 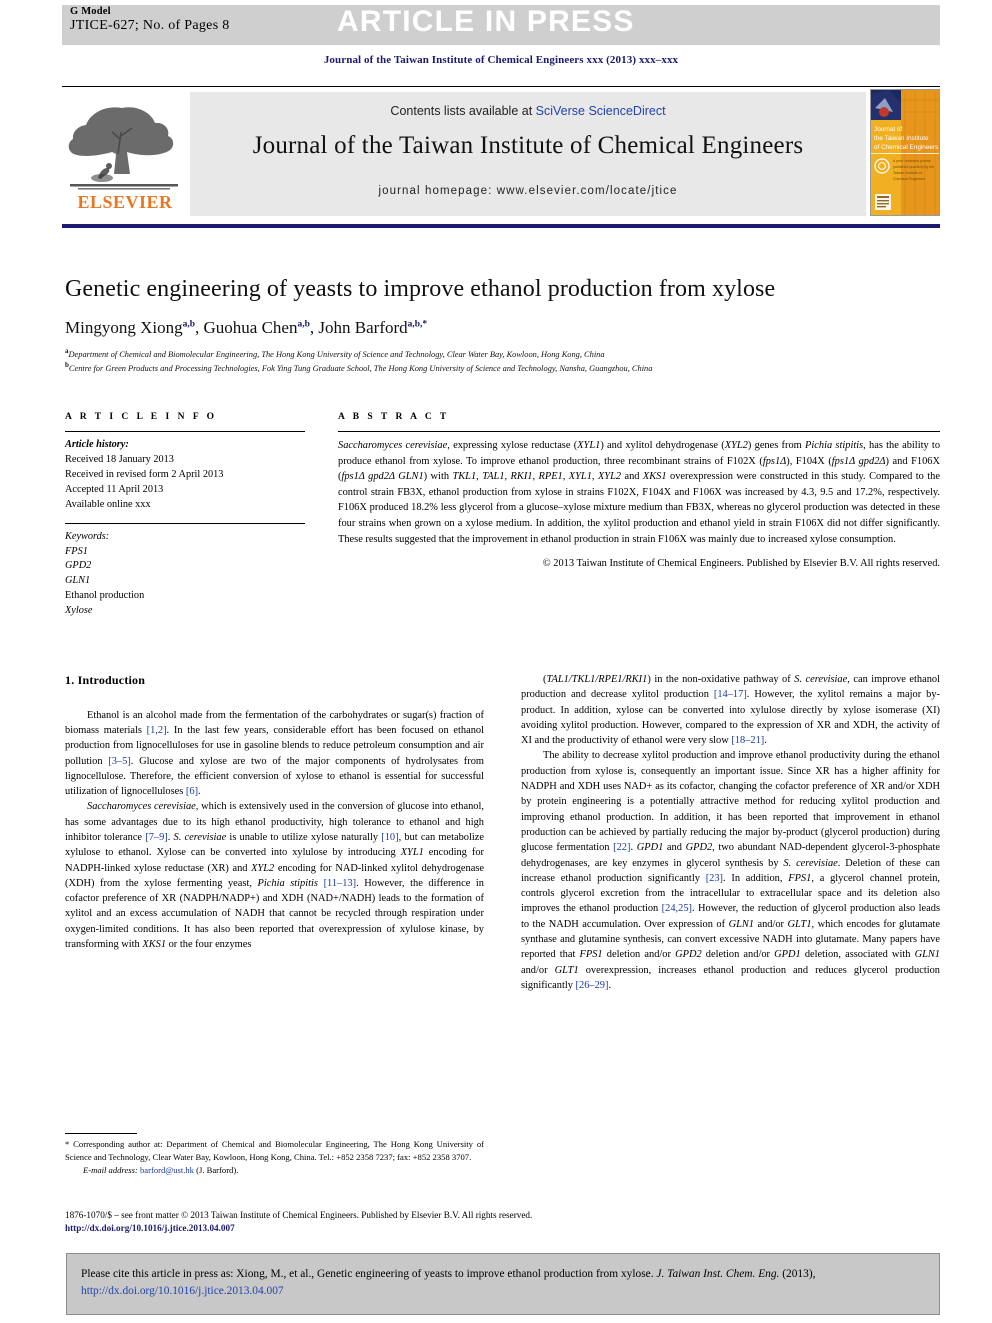 I want to click on elsevier-tree-icon, so click(x=123, y=148).